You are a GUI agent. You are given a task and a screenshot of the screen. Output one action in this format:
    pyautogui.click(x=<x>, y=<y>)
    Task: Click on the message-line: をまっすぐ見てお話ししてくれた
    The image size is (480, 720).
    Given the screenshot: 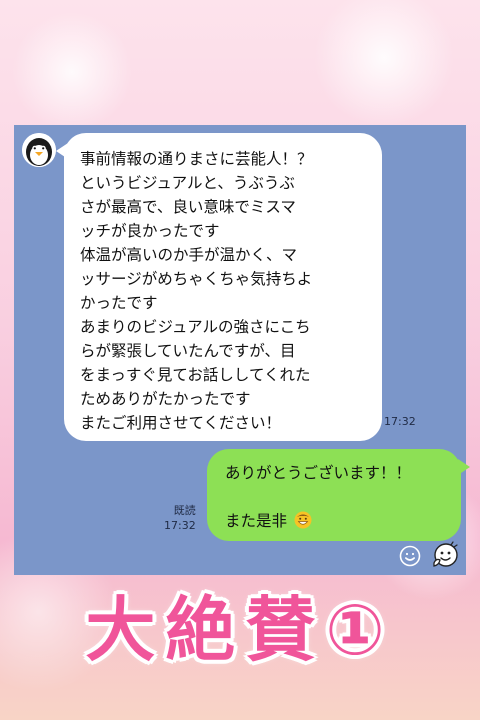 What is the action you would take?
    pyautogui.click(x=195, y=375)
    